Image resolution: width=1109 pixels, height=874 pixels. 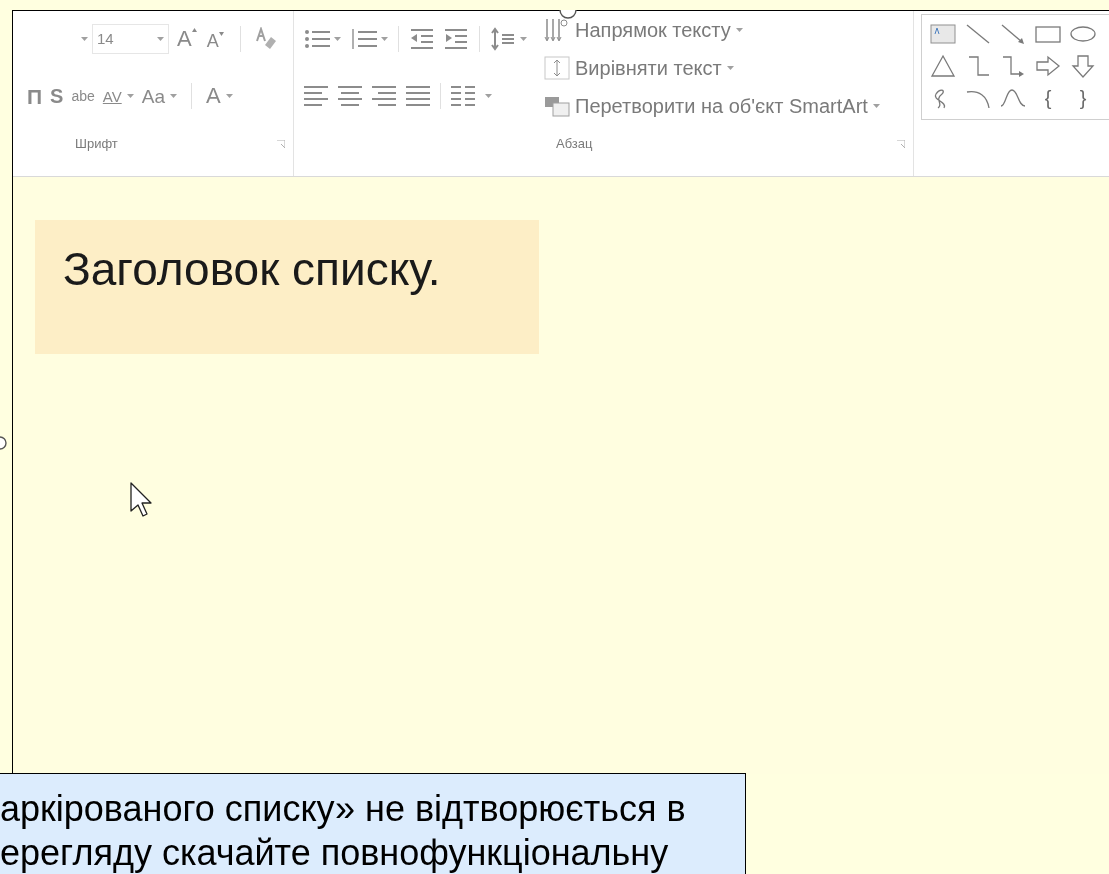 What do you see at coordinates (712, 68) in the screenshot?
I see `ribbon-command: Вирівняти текст` at bounding box center [712, 68].